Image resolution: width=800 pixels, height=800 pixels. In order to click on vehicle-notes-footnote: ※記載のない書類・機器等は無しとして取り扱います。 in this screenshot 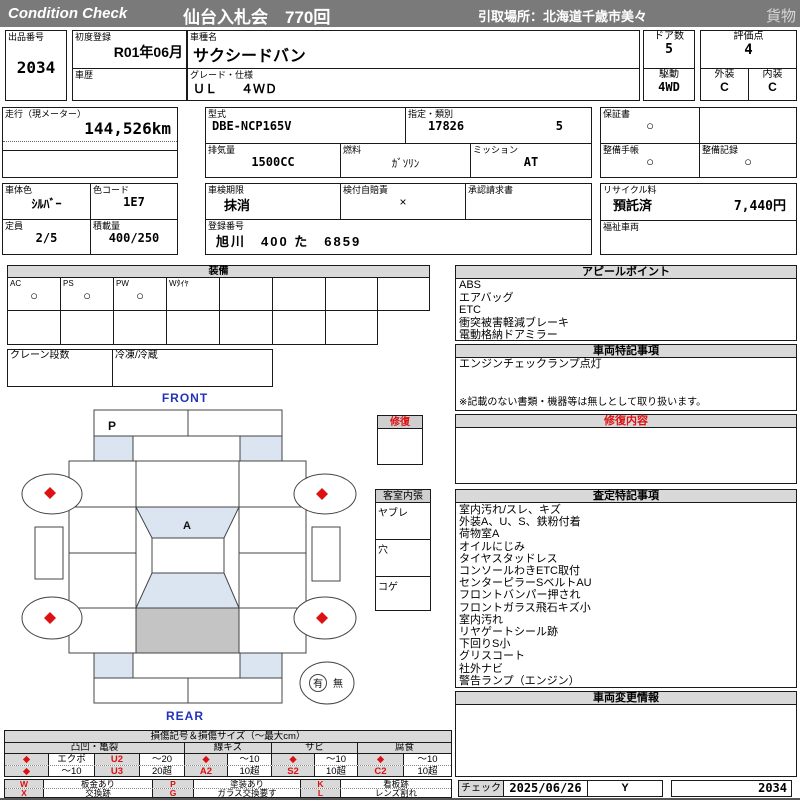, I will do `click(583, 402)`.